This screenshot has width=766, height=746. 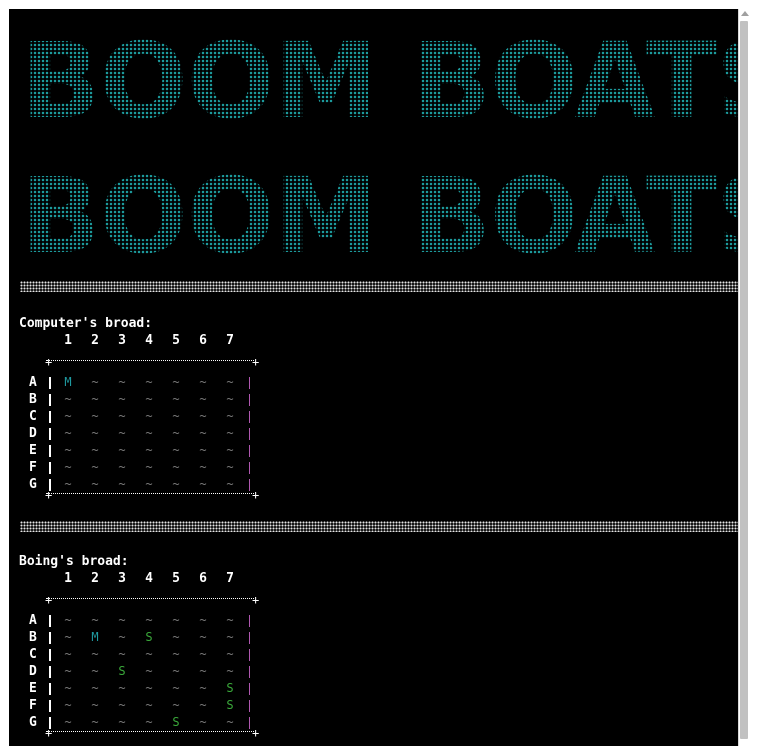 I want to click on board-row: G ~ ~ ~ ~ ~ ~ ~, so click(x=139, y=484).